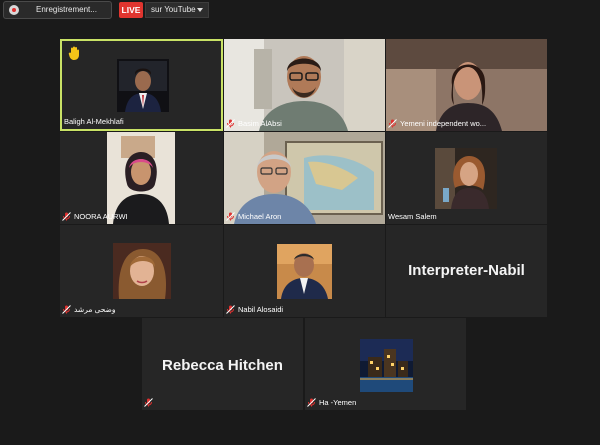  What do you see at coordinates (260, 123) in the screenshot?
I see `participant-name: Basim AlAbsi` at bounding box center [260, 123].